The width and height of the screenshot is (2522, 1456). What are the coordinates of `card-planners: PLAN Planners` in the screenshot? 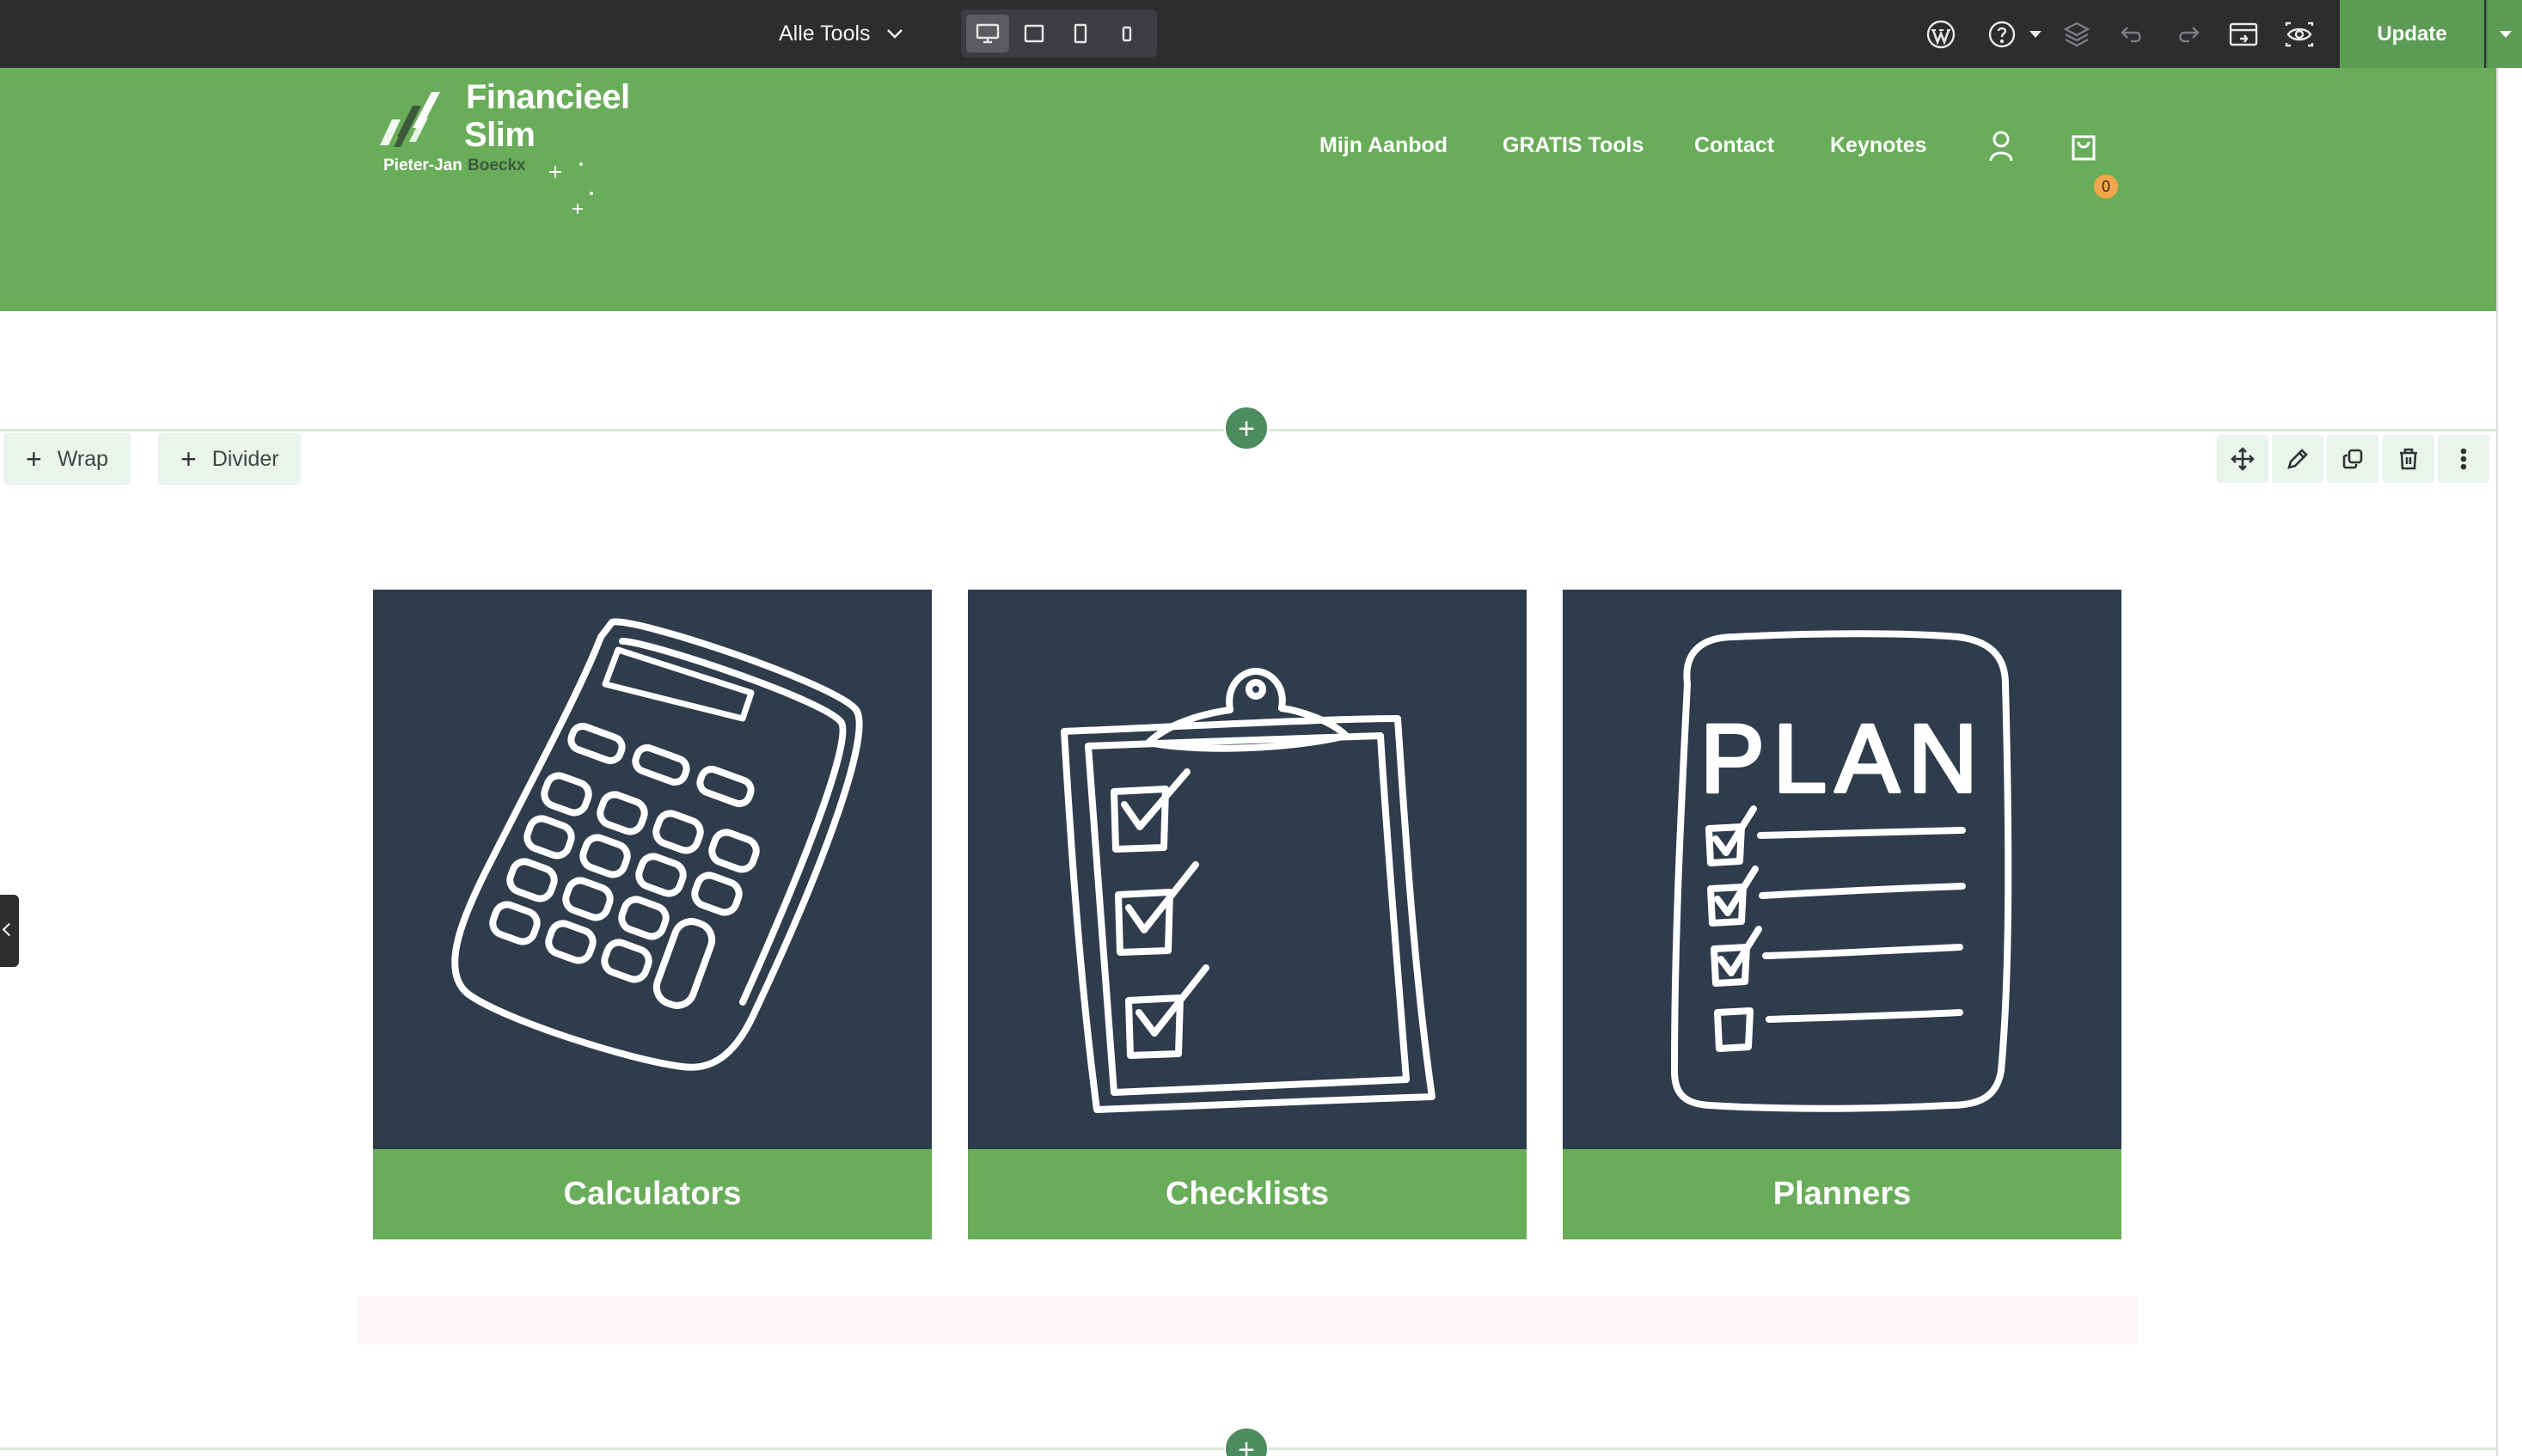 It's located at (1842, 914).